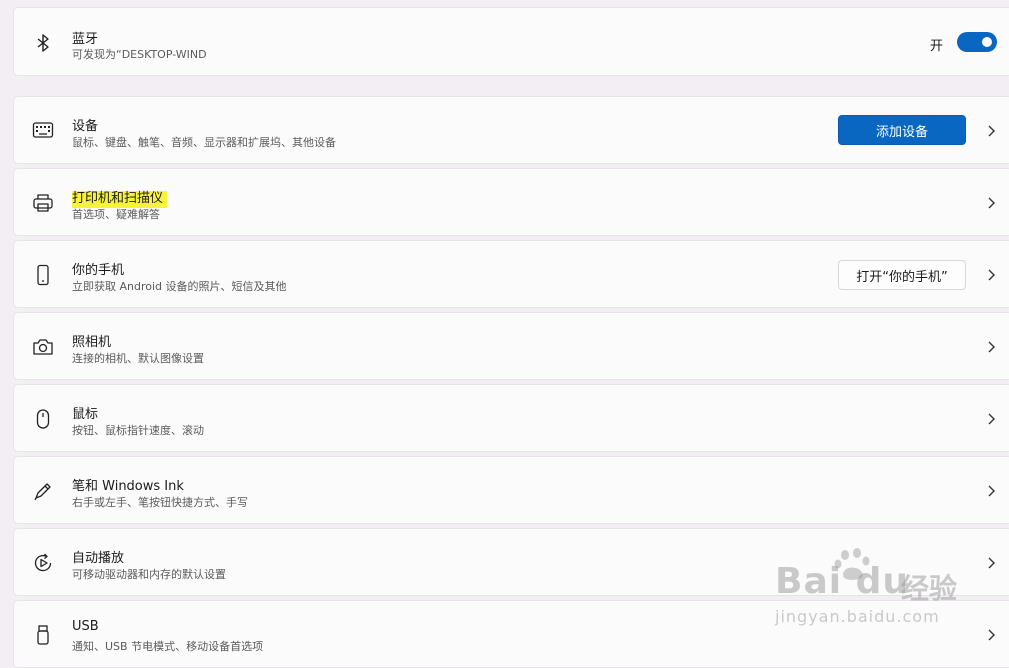 The width and height of the screenshot is (1009, 668). Describe the element at coordinates (179, 286) in the screenshot. I see `your-phone-subtitle: 立即获取 Android 设备的照片、短信及其他` at that location.